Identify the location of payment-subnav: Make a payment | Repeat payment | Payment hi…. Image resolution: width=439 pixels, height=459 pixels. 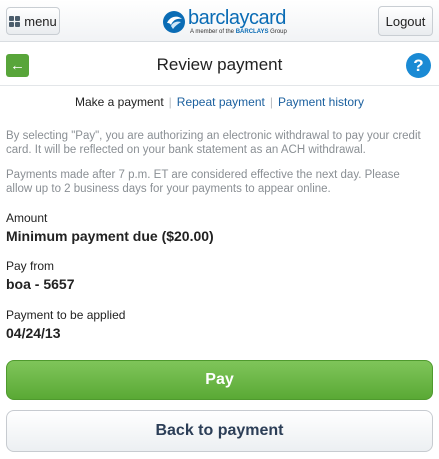
(219, 102).